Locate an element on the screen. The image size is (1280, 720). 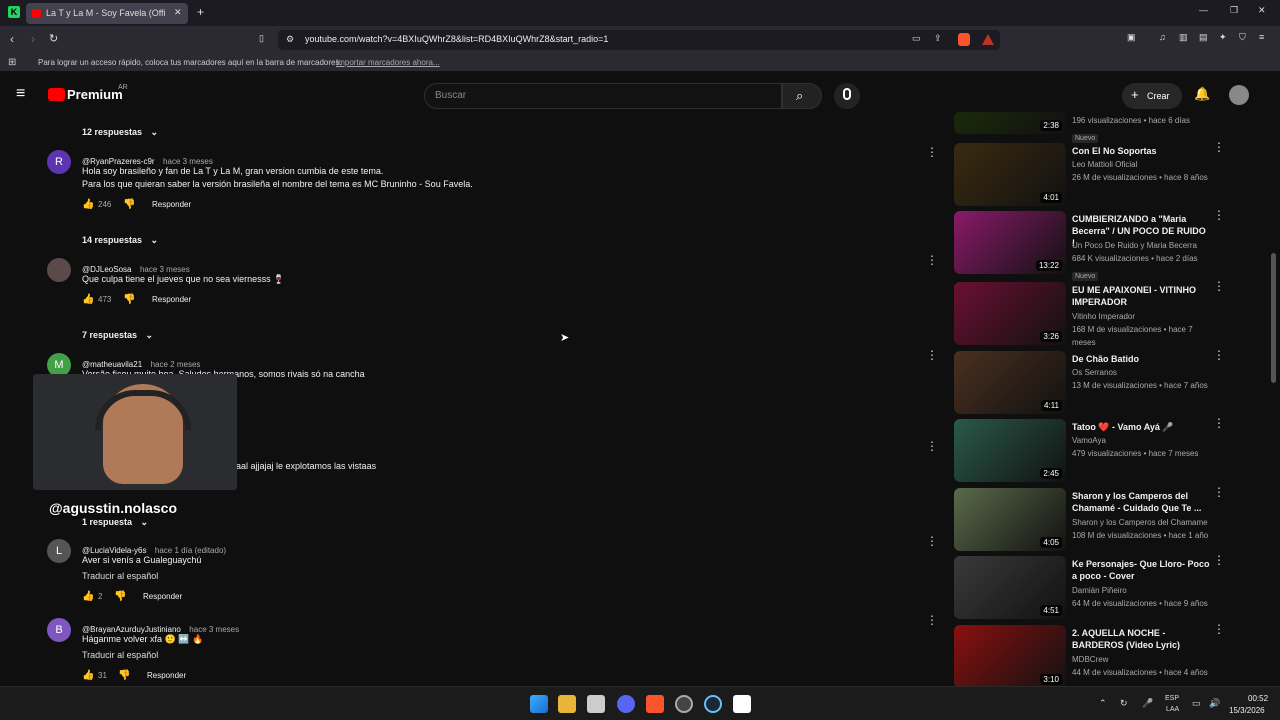
chrome-icon is located at coordinates (684, 704).